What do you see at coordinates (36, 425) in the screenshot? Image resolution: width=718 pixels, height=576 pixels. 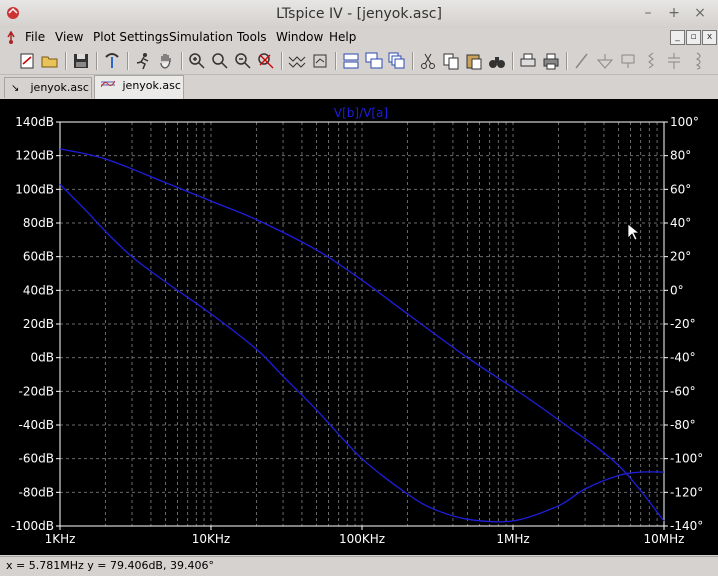 I see `y-left-tick-label: -40dB` at bounding box center [36, 425].